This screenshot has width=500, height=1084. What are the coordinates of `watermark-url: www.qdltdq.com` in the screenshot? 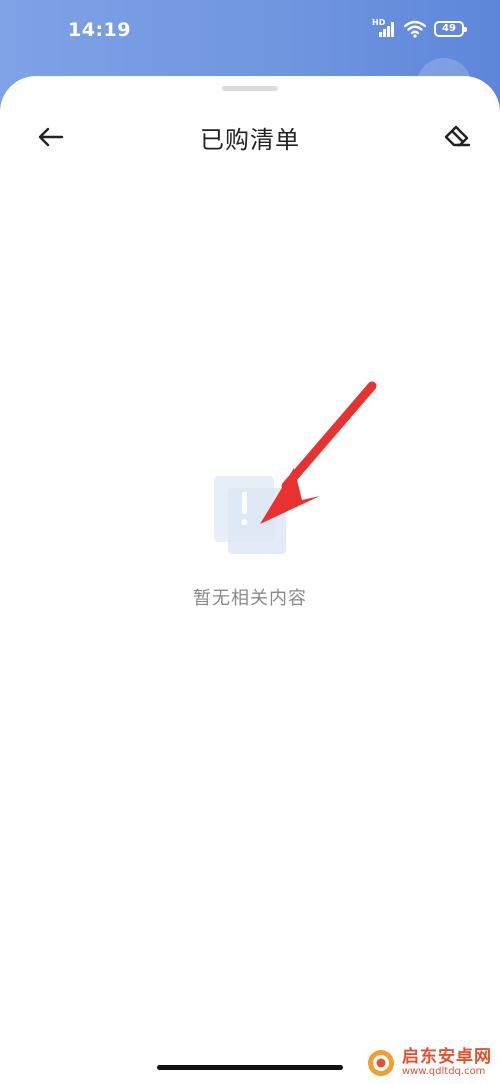 It's located at (444, 1071).